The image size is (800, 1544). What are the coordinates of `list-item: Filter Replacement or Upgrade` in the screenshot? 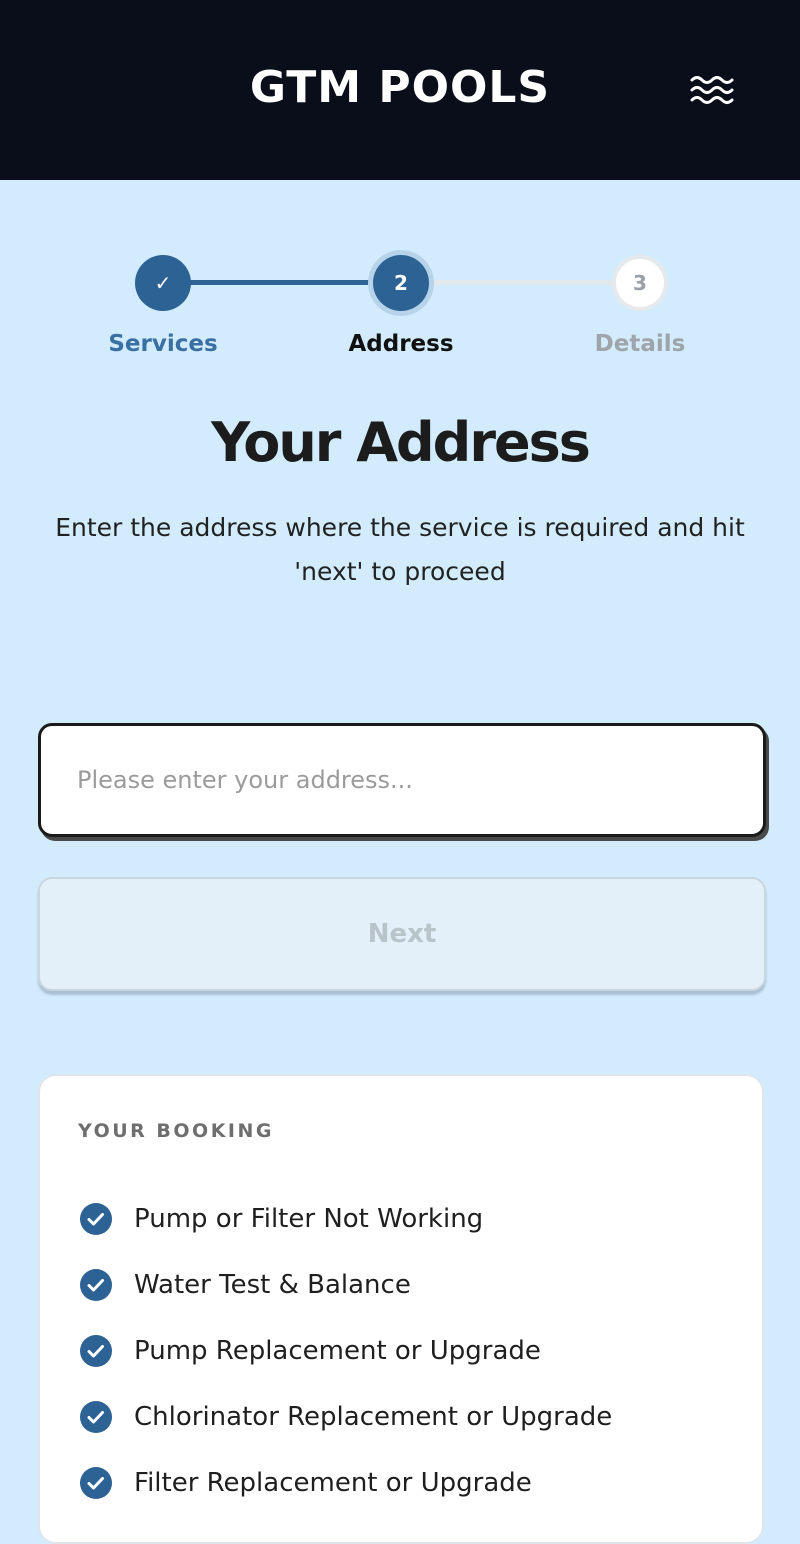 It's located at (346, 1483).